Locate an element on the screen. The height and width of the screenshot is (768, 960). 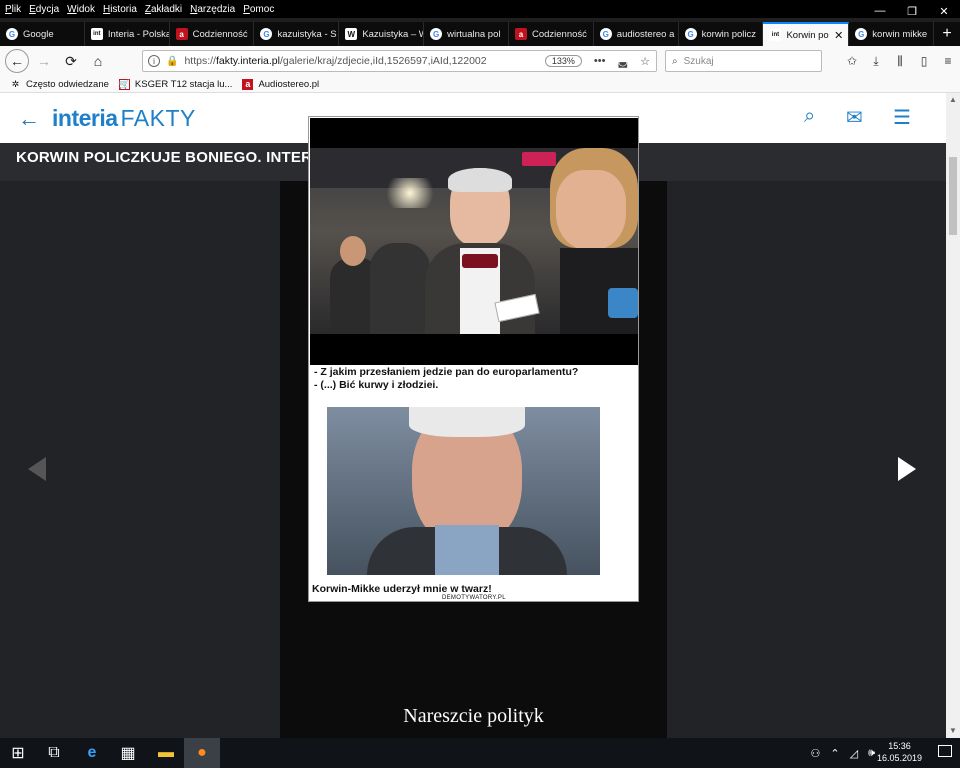
reload-icon: ⟳ is located at coordinates (71, 60).